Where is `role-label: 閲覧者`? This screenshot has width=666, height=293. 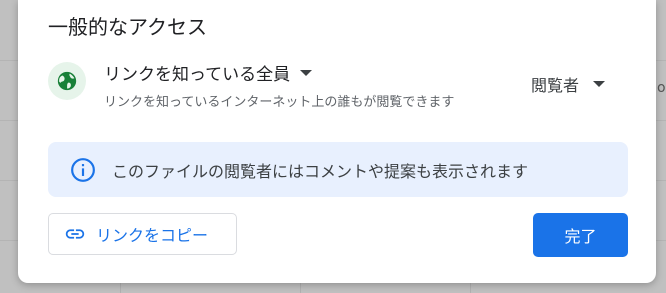 role-label: 閲覧者 is located at coordinates (555, 85).